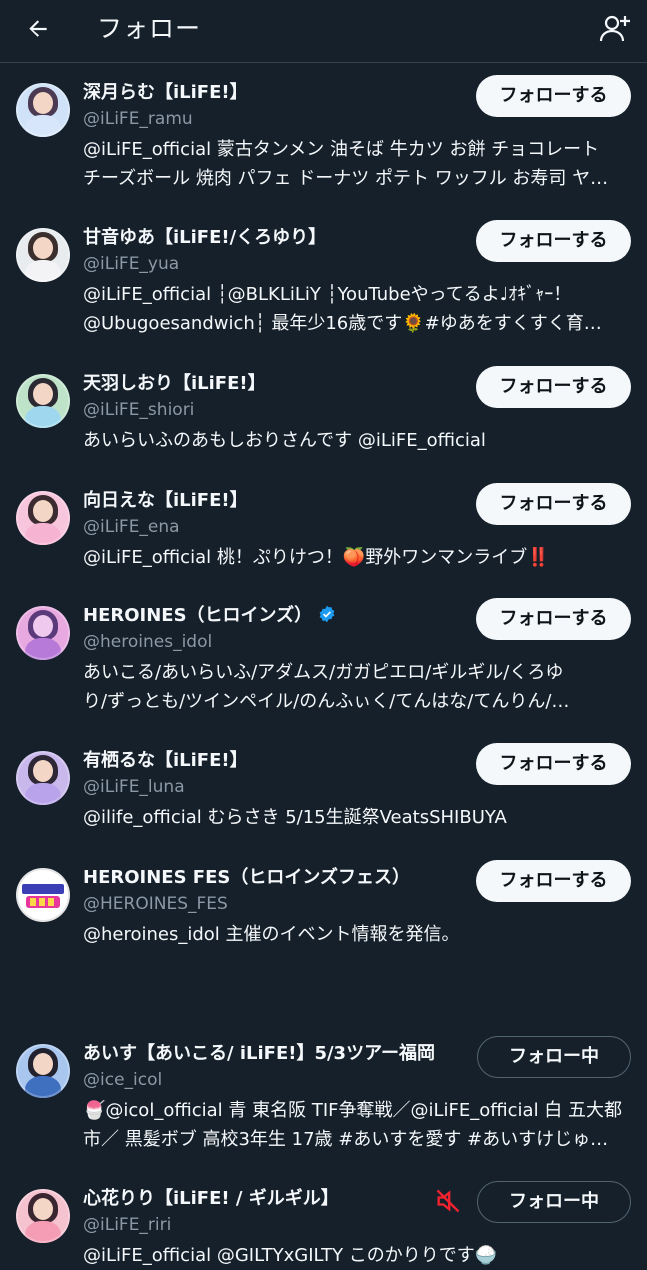  I want to click on user-name: 心花りり【iLiFE! / ギルギル】, so click(211, 1198).